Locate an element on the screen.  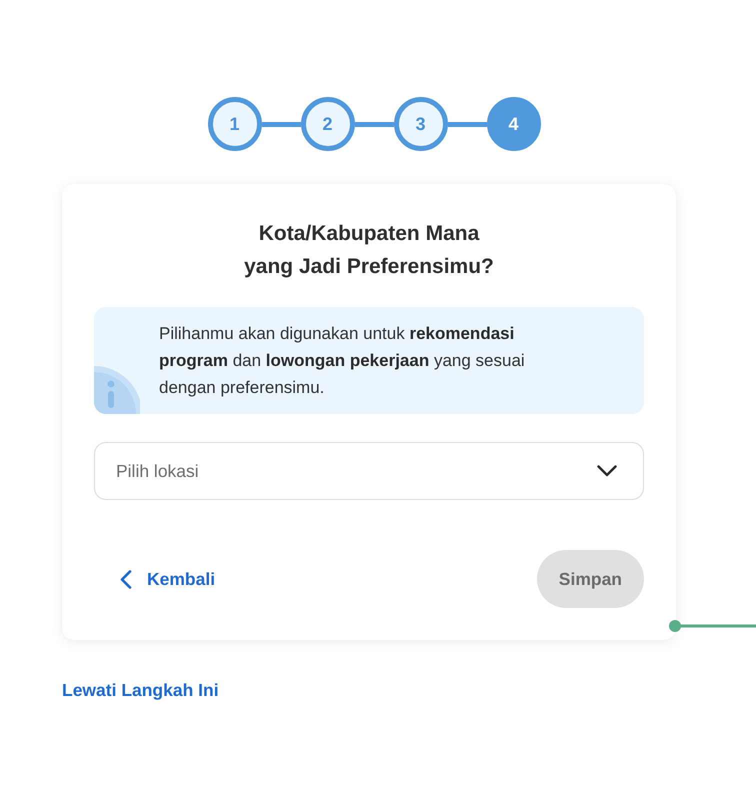
step-indicator: 3 is located at coordinates (421, 124).